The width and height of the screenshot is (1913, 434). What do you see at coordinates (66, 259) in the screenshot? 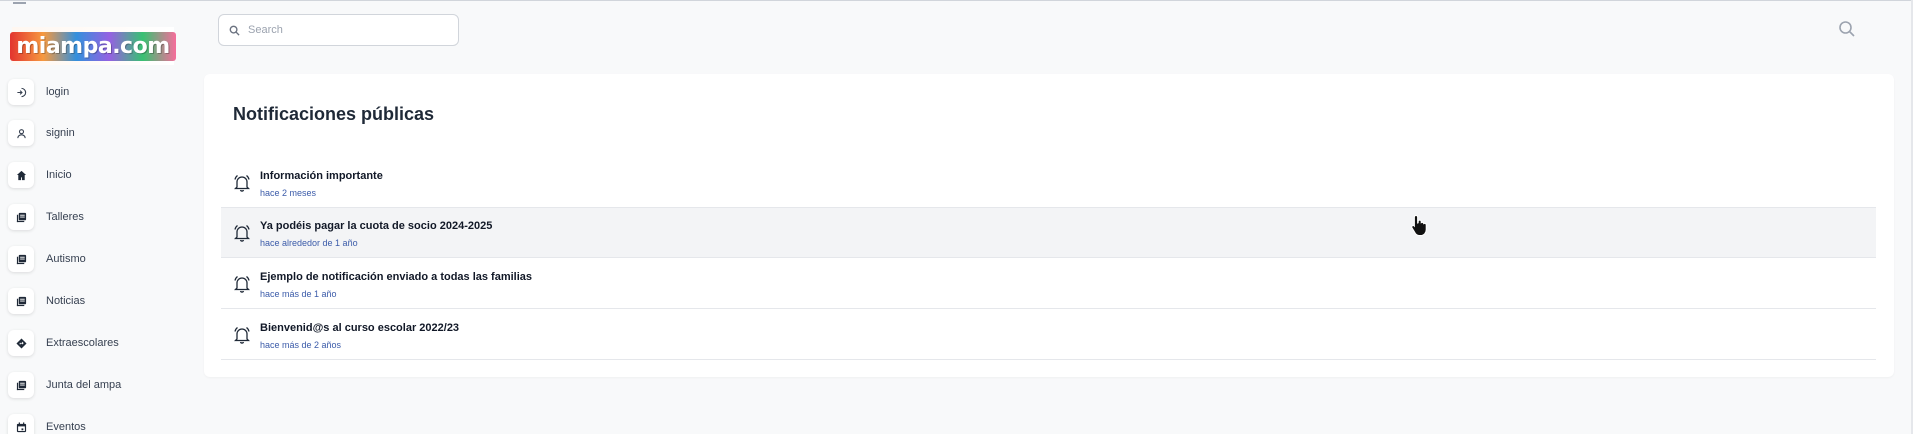
I see `sidebar-item-label: Autismo` at bounding box center [66, 259].